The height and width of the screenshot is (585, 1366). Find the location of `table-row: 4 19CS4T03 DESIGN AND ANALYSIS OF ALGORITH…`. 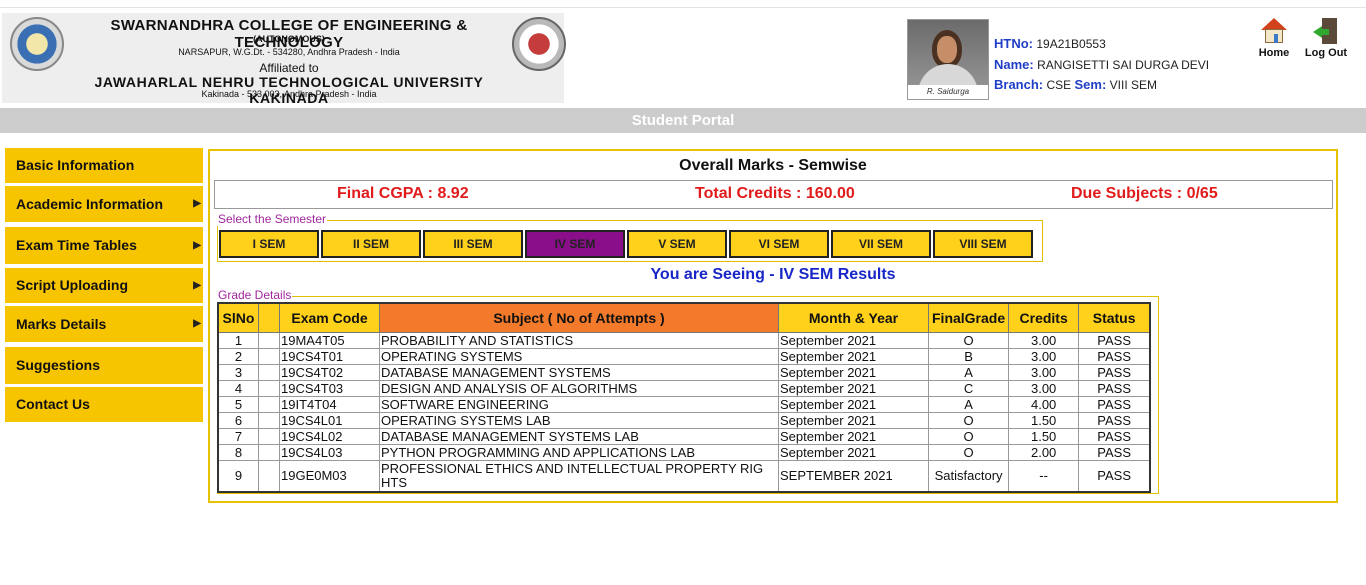

table-row: 4 19CS4T03 DESIGN AND ANALYSIS OF ALGORITH… is located at coordinates (684, 388).